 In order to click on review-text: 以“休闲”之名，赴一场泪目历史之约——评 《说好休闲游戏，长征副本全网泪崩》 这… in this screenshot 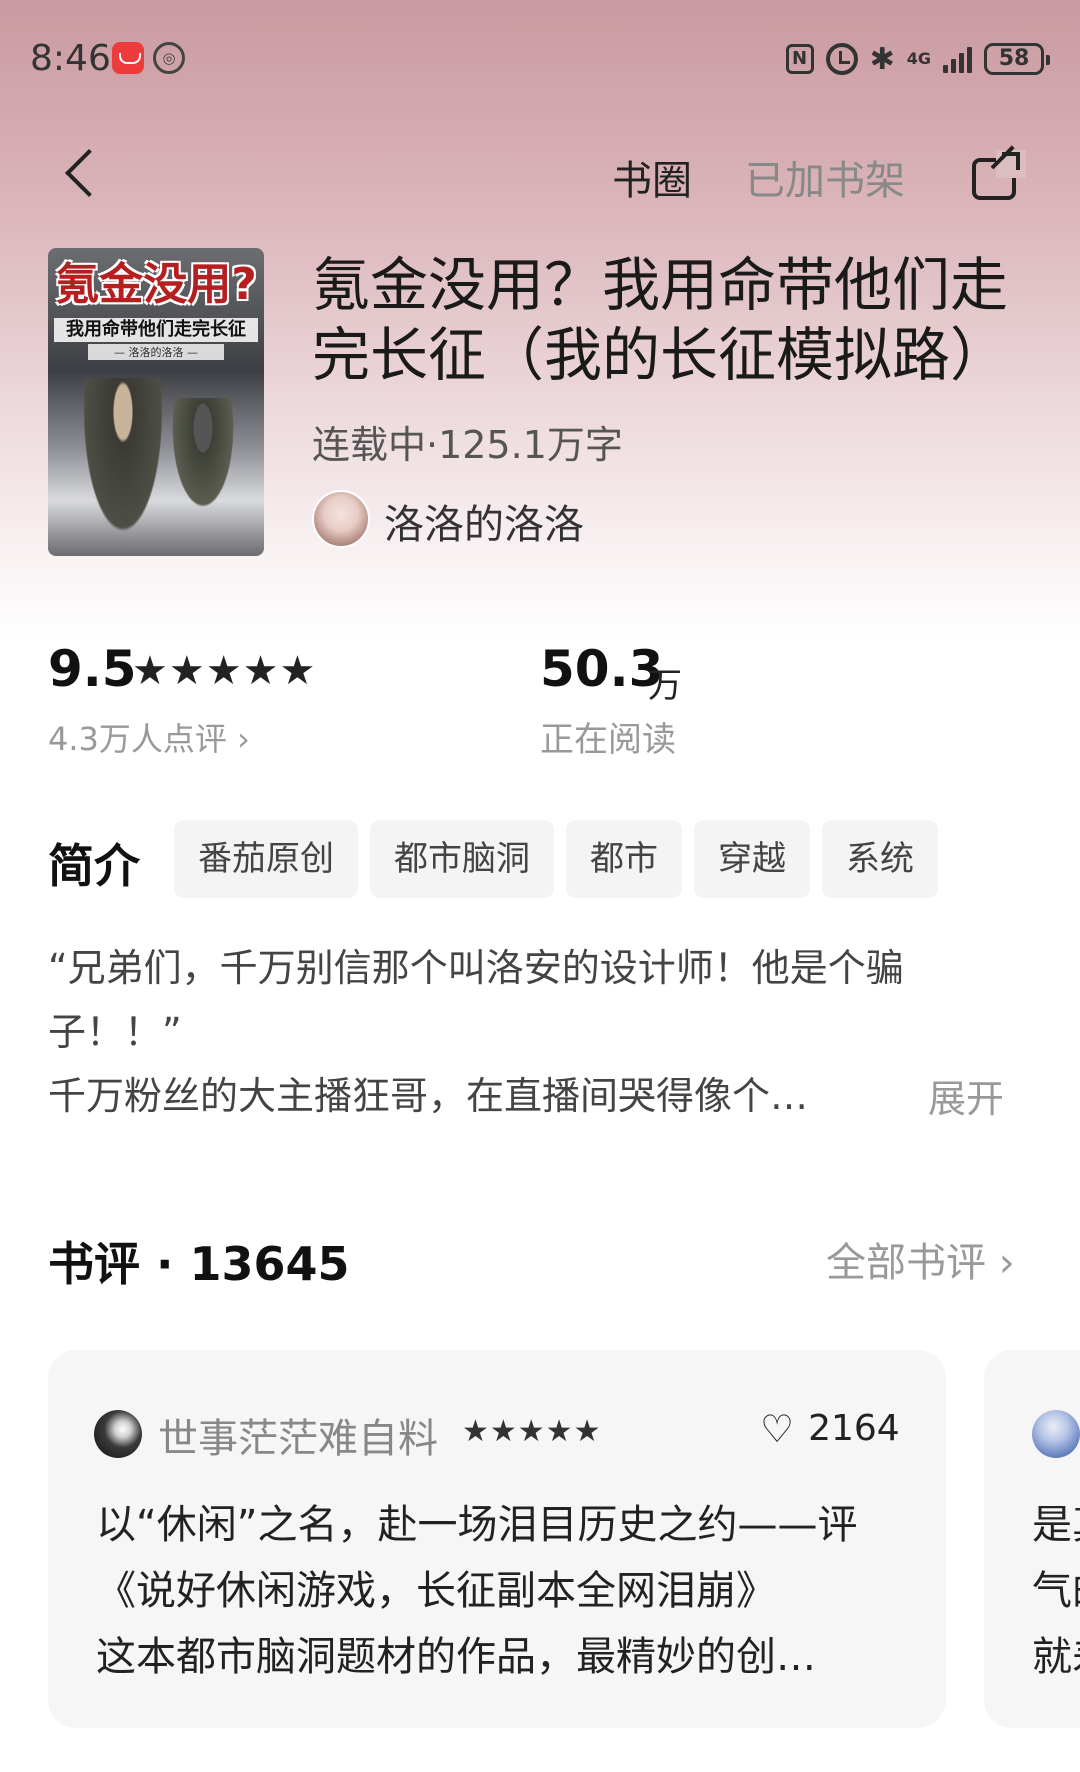, I will do `click(506, 1591)`.